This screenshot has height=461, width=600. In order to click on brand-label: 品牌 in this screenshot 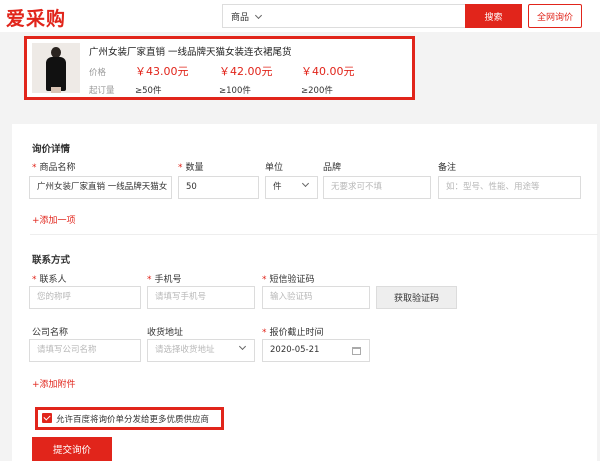, I will do `click(332, 168)`.